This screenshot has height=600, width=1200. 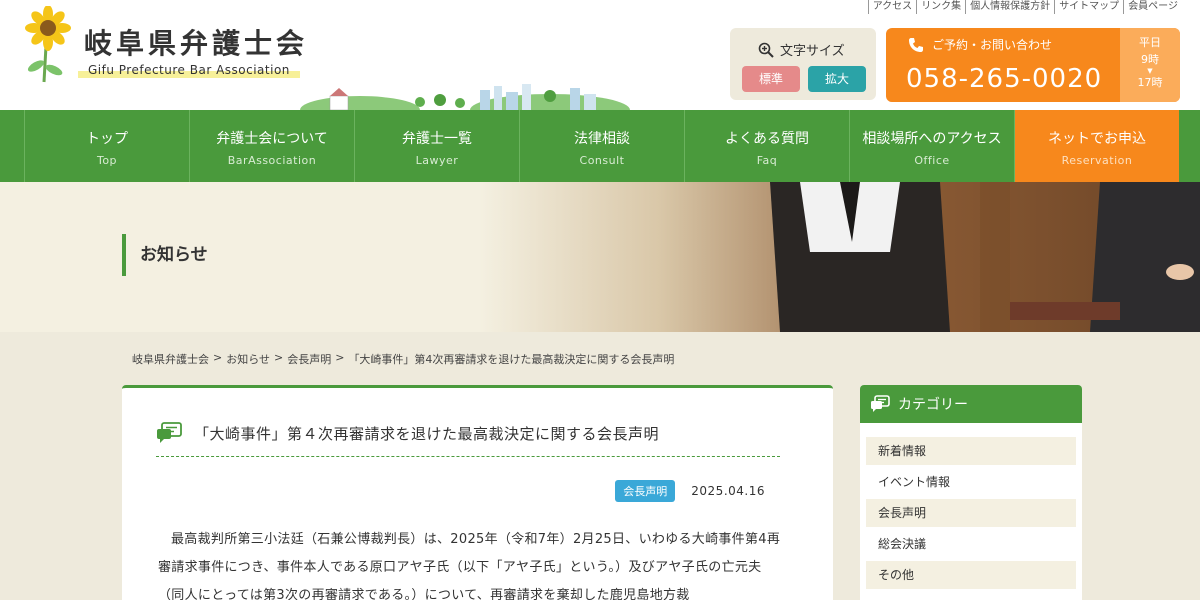 What do you see at coordinates (1150, 42) in the screenshot?
I see `hours-day: 平日` at bounding box center [1150, 42].